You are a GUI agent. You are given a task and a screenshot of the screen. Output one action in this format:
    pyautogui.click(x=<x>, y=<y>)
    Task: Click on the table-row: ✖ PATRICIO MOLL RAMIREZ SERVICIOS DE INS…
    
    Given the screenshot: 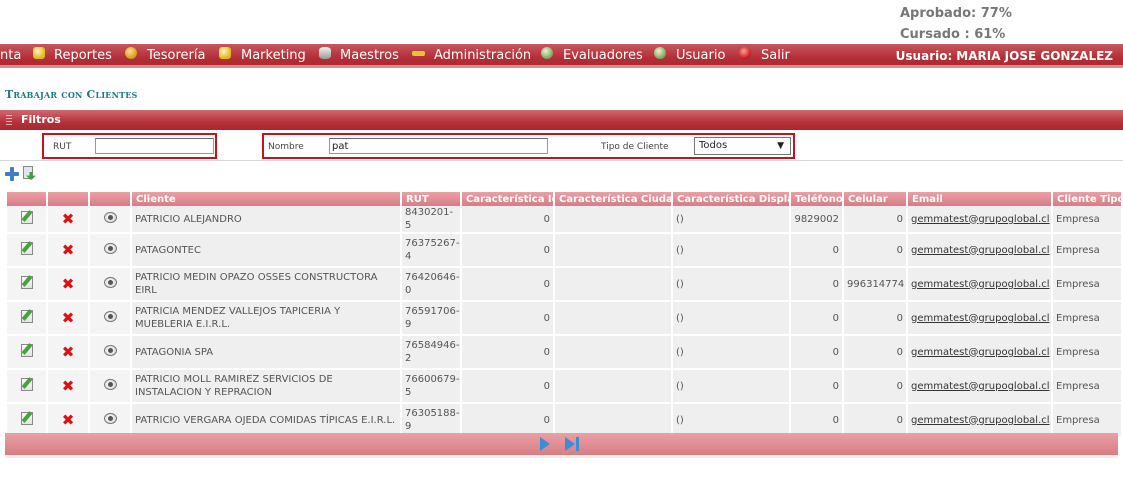 What is the action you would take?
    pyautogui.click(x=564, y=387)
    